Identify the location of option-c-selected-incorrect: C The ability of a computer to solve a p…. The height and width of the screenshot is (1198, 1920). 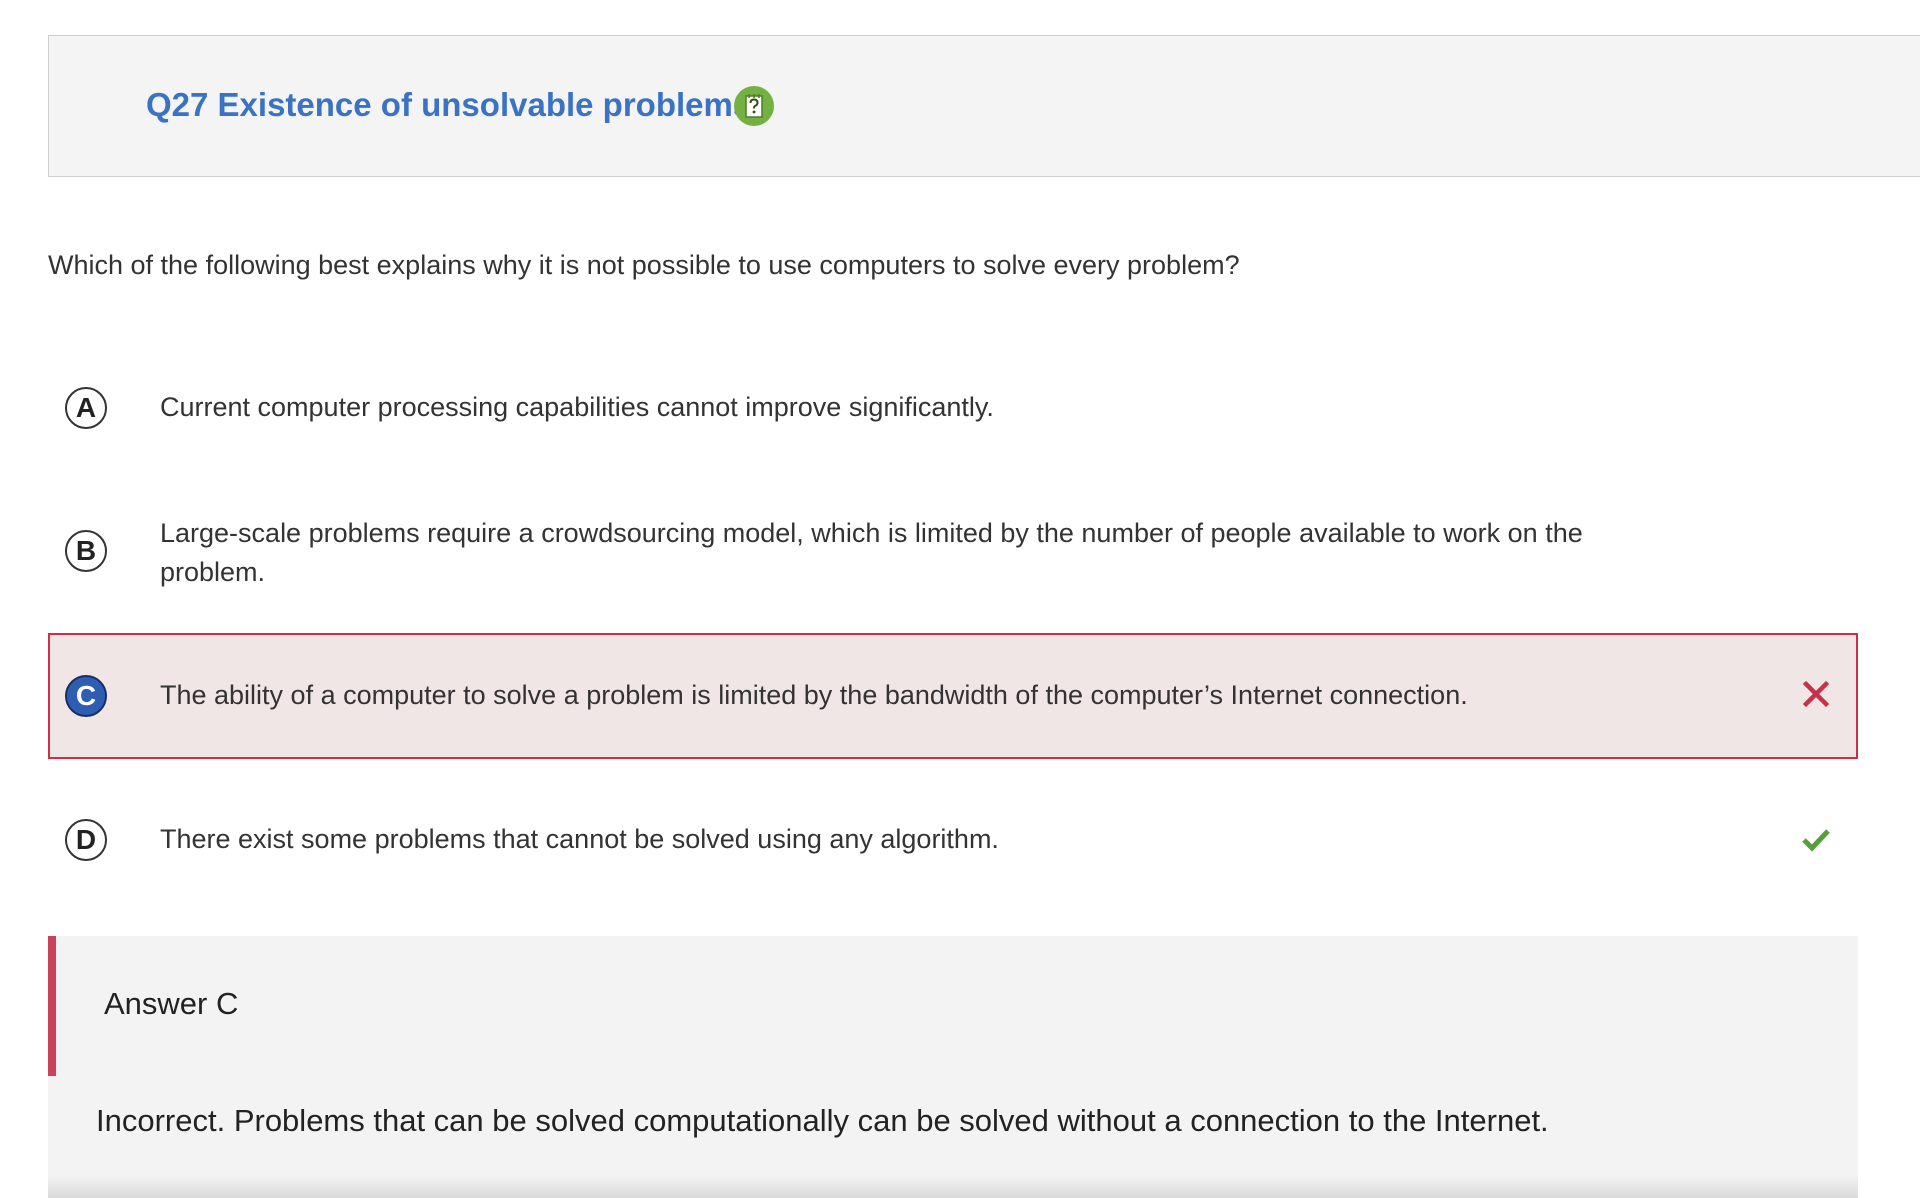
(953, 696).